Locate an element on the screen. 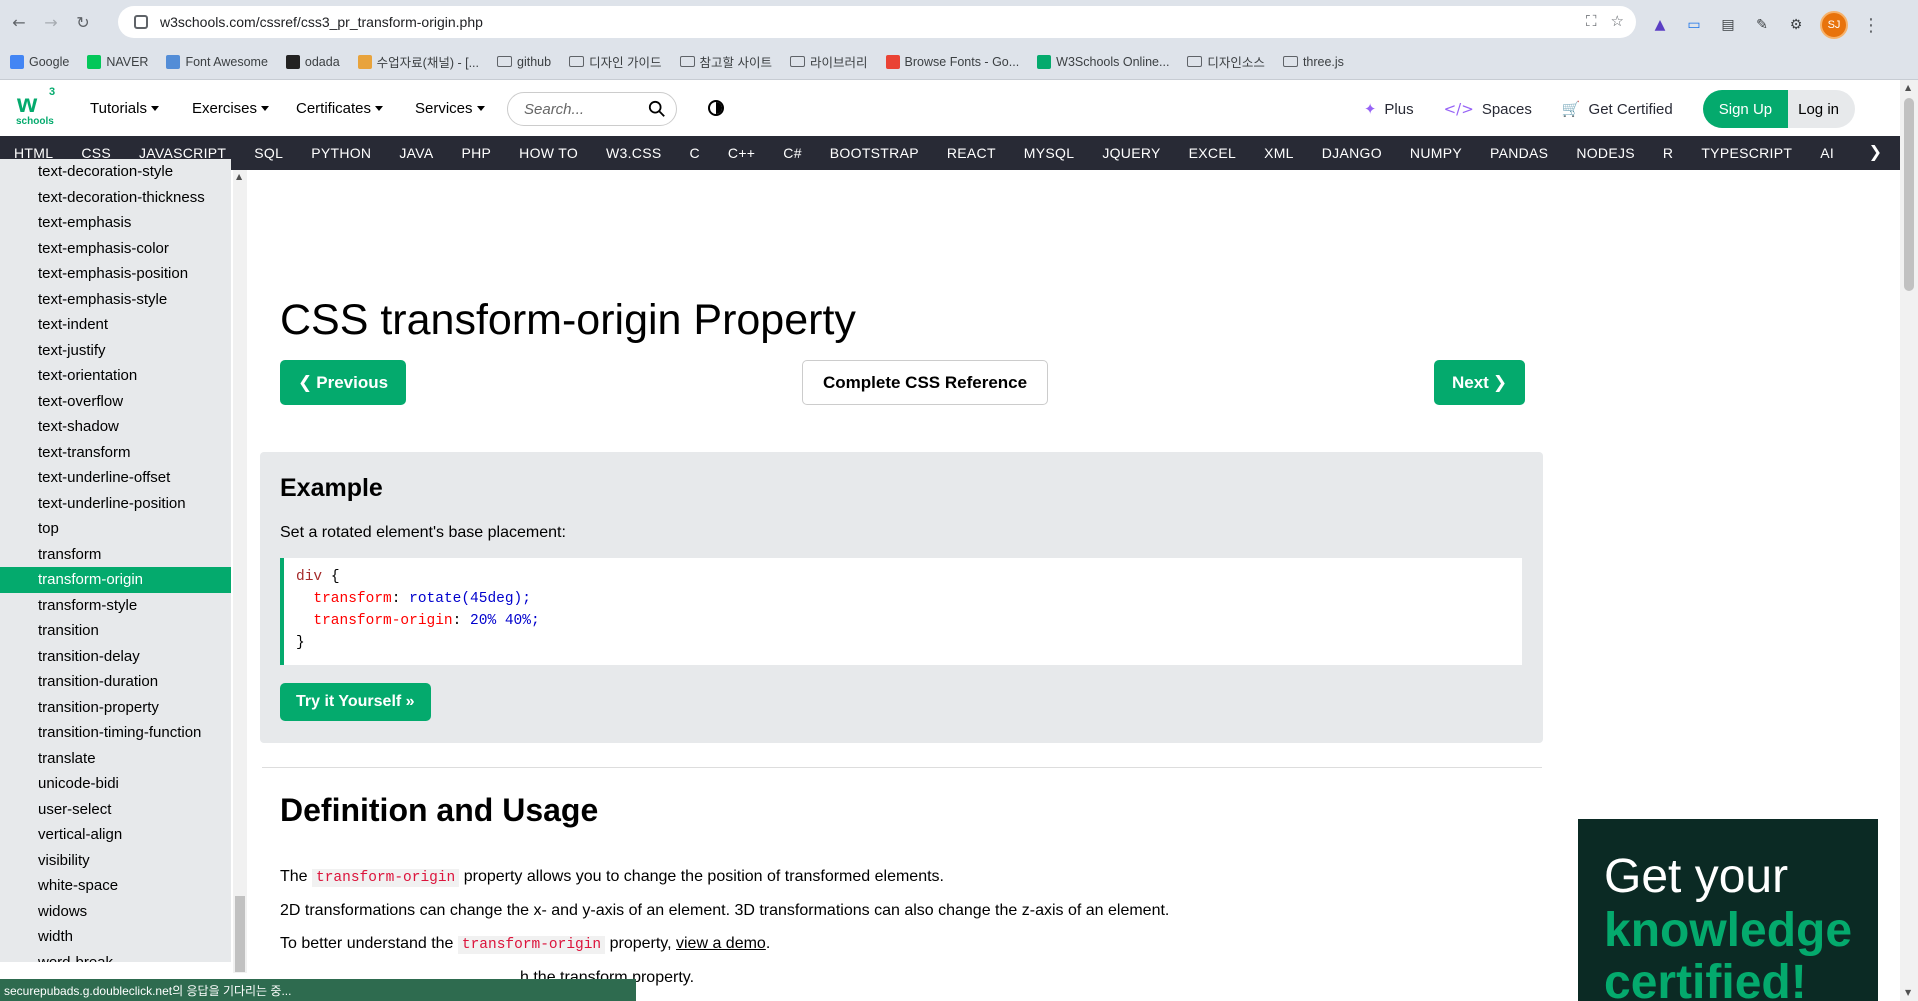 The width and height of the screenshot is (1918, 1001). extensions-puzzle-icon: ⚙ is located at coordinates (1796, 25).